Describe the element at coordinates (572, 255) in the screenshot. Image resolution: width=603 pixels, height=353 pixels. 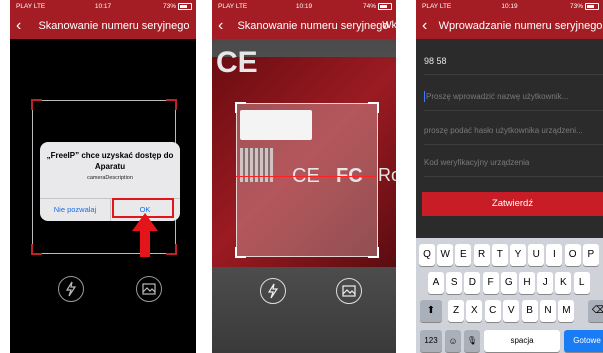
I see `key-o: O` at that location.